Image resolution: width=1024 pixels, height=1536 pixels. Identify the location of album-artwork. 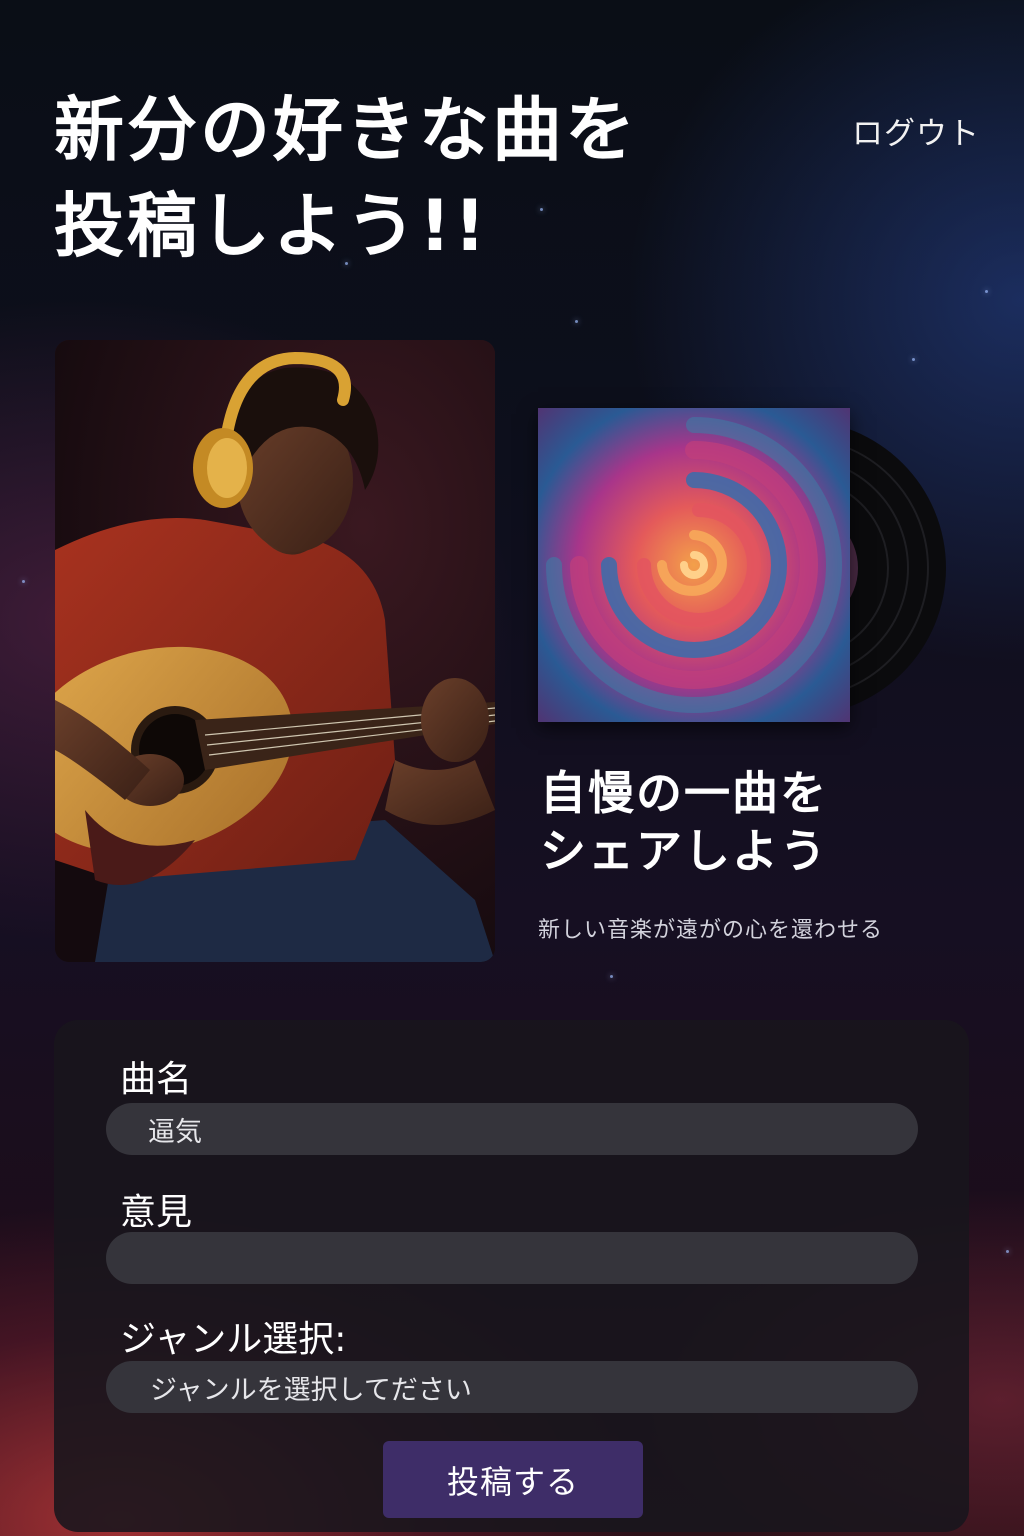
(744, 566).